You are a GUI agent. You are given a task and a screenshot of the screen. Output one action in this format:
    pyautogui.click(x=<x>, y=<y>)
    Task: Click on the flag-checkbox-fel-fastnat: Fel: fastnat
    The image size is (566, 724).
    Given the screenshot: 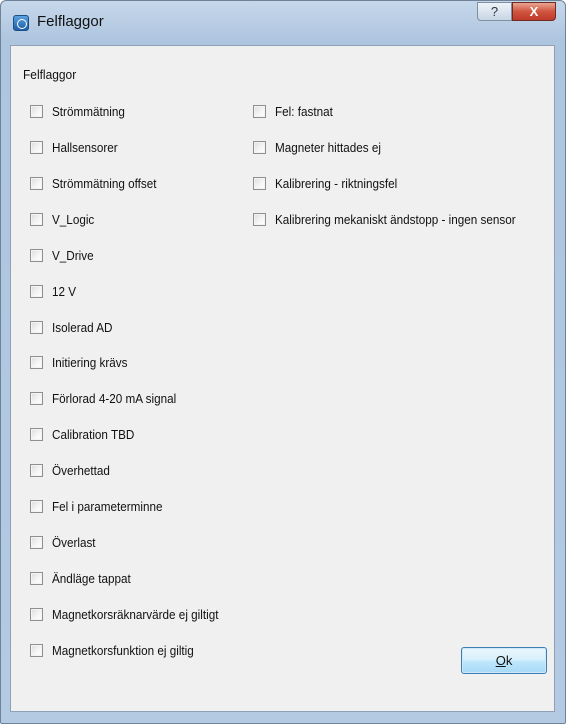 What is the action you would take?
    pyautogui.click(x=296, y=111)
    